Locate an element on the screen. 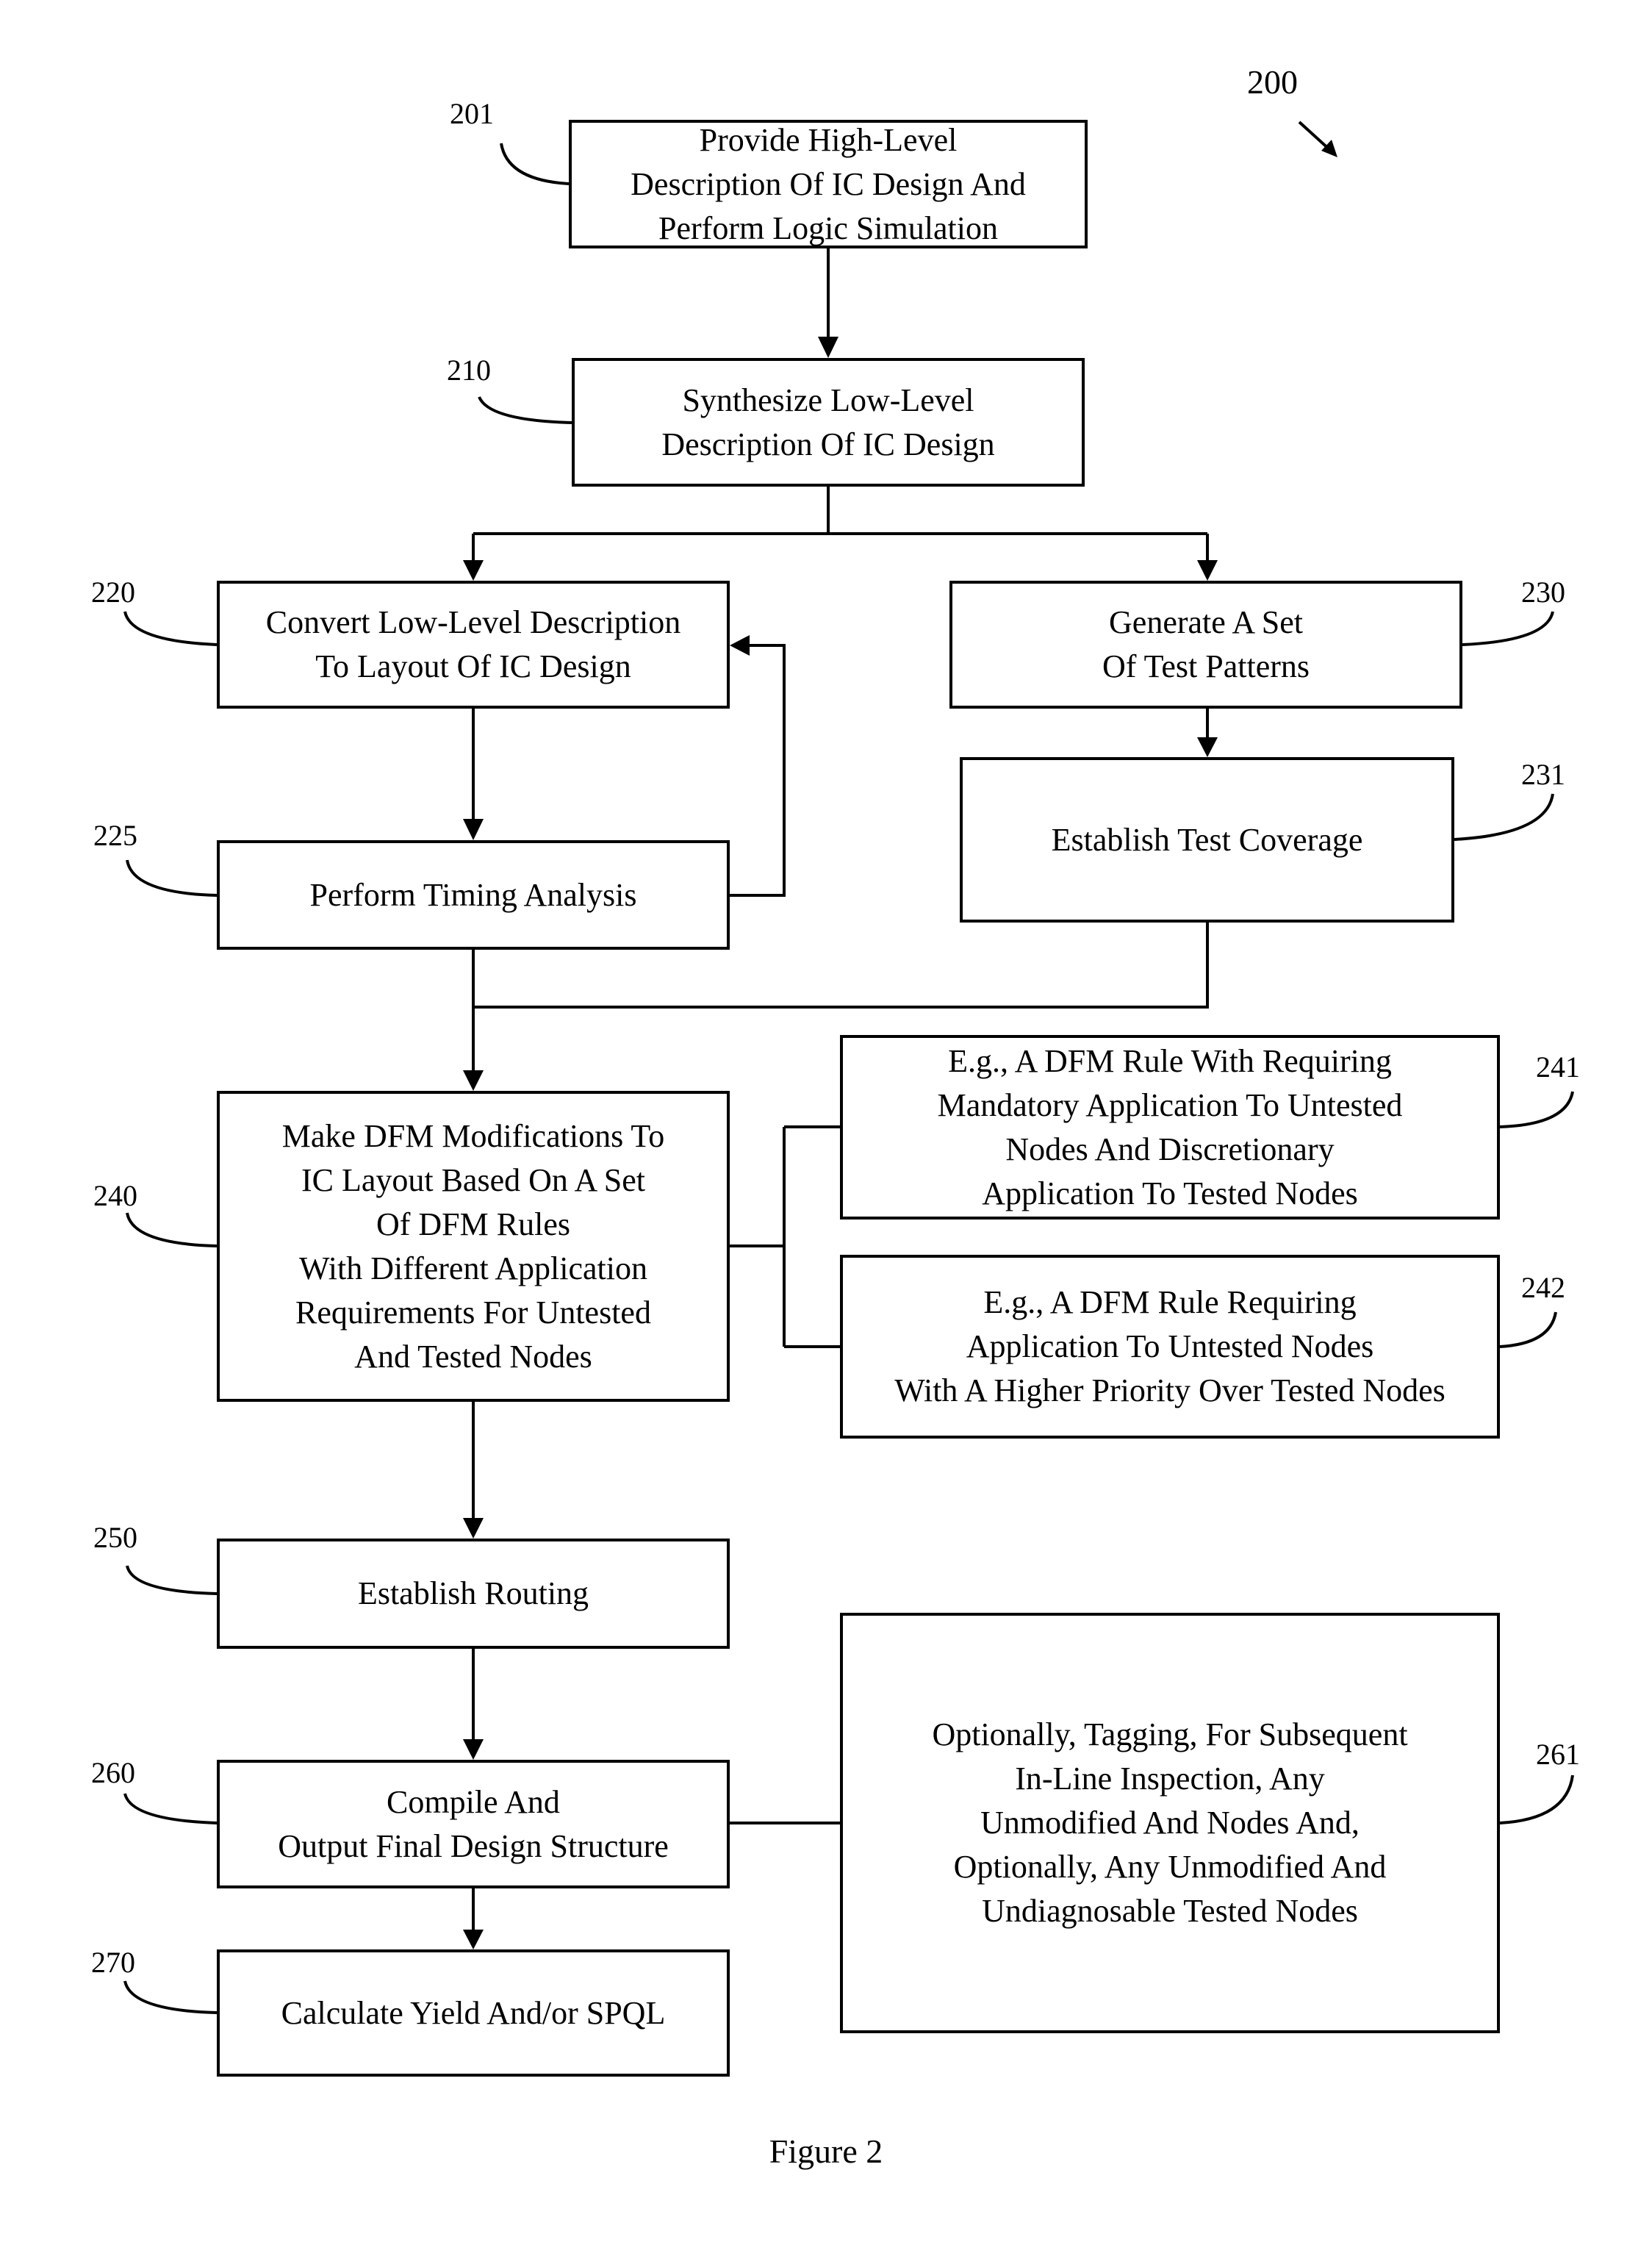  step-225-box: Perform Timing Analysis is located at coordinates (473, 895).